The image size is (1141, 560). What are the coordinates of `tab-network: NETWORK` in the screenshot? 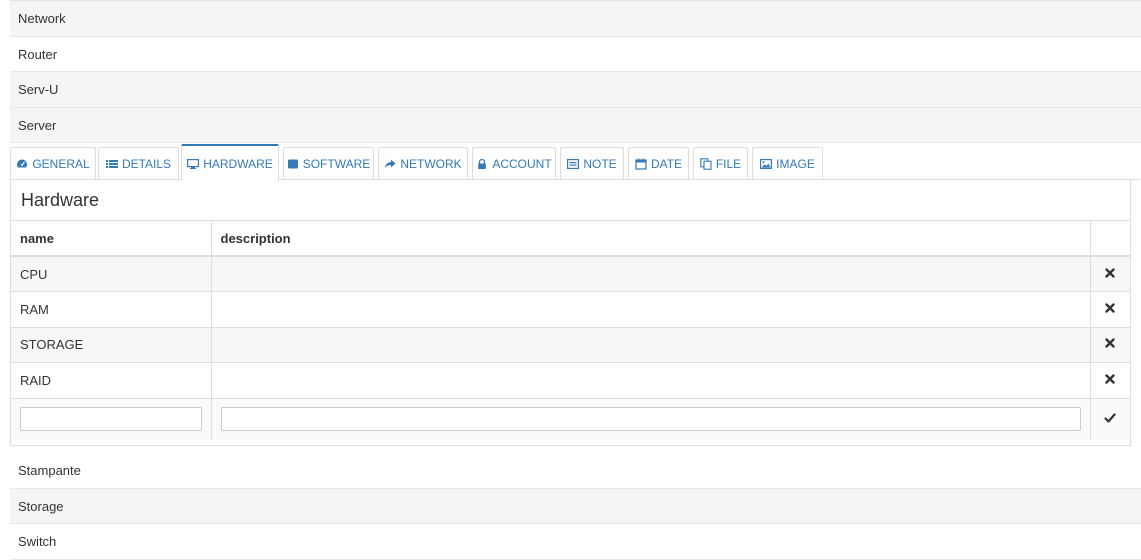 It's located at (423, 163).